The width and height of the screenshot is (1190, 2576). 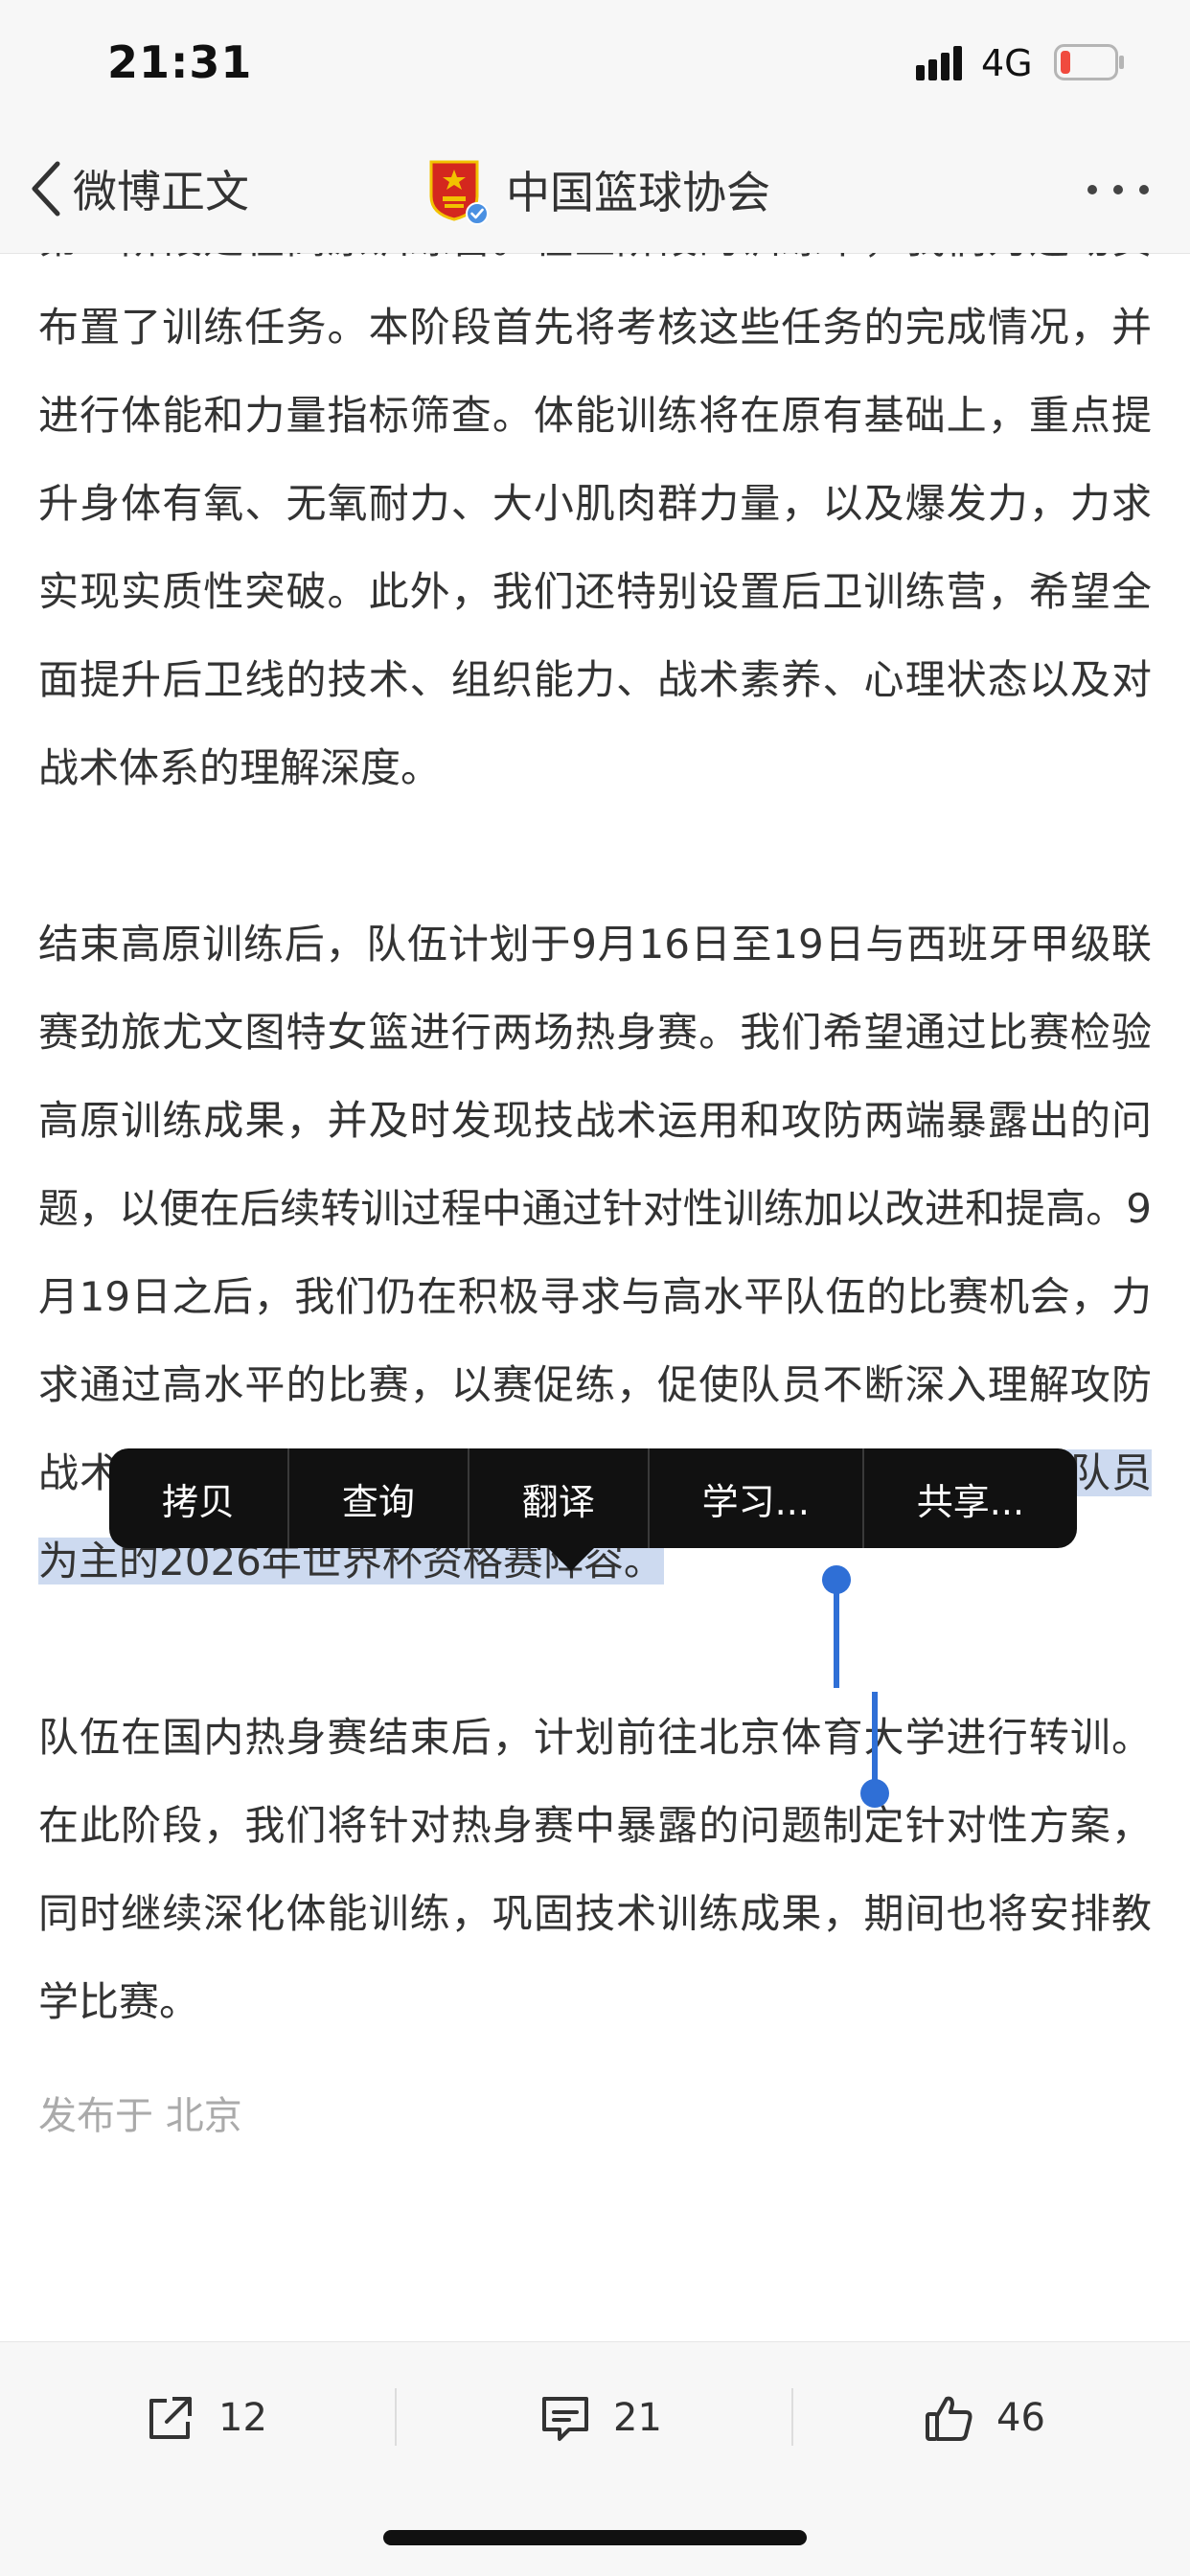 I want to click on selection-start-handle, so click(x=837, y=1626).